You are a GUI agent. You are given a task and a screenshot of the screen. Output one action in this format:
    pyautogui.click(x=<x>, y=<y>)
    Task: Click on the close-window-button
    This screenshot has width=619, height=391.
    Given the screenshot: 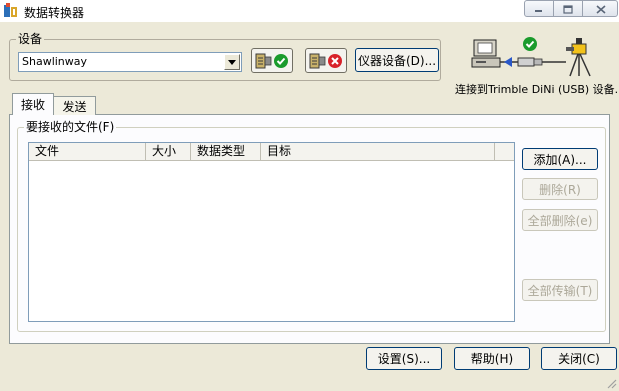 What is the action you would take?
    pyautogui.click(x=600, y=8)
    